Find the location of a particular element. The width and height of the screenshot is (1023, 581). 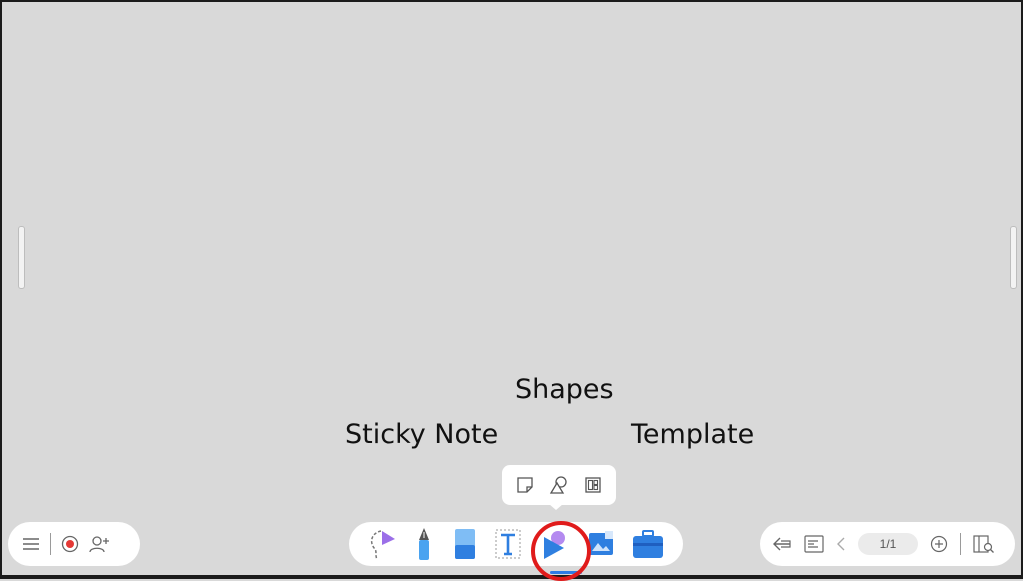

prev-page-icon is located at coordinates (841, 544).